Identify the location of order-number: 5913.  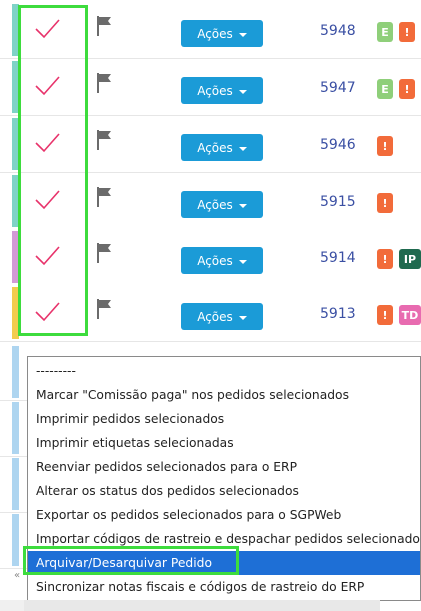
(338, 314).